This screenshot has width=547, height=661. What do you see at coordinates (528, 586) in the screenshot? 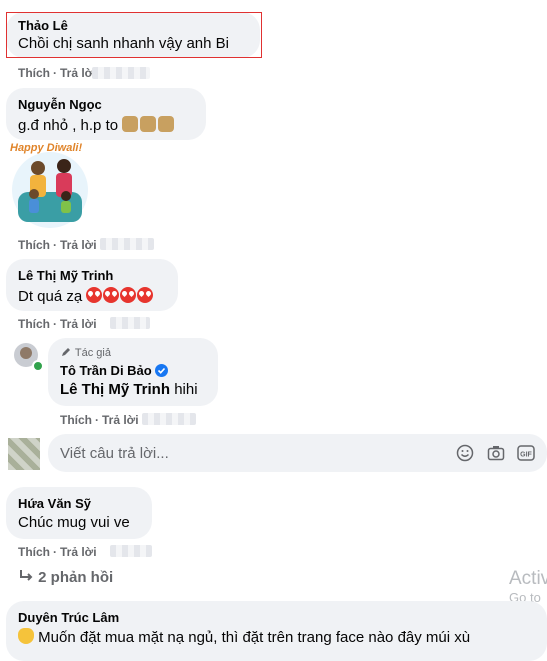
I see `activation-watermark: Activ Go to` at bounding box center [528, 586].